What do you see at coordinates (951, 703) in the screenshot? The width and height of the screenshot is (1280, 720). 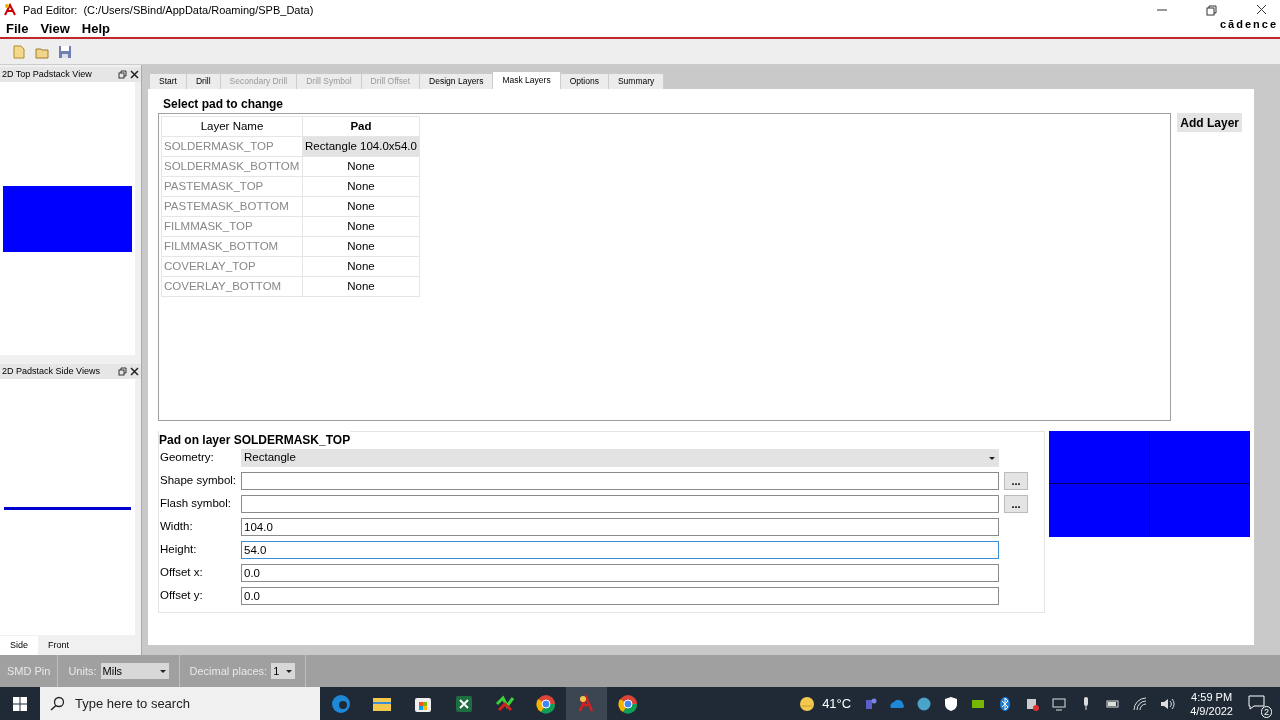 I see `shield-icon` at bounding box center [951, 703].